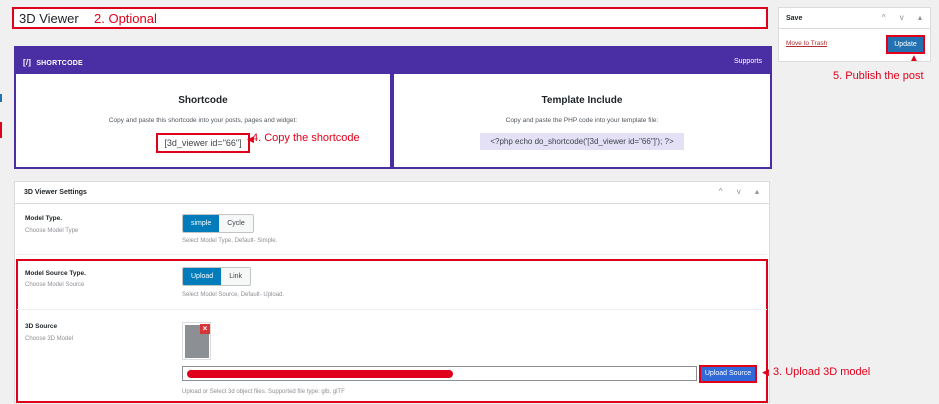 The width and height of the screenshot is (939, 404). Describe the element at coordinates (905, 17) in the screenshot. I see `save-toggle-icons: ^ v ▴` at that location.